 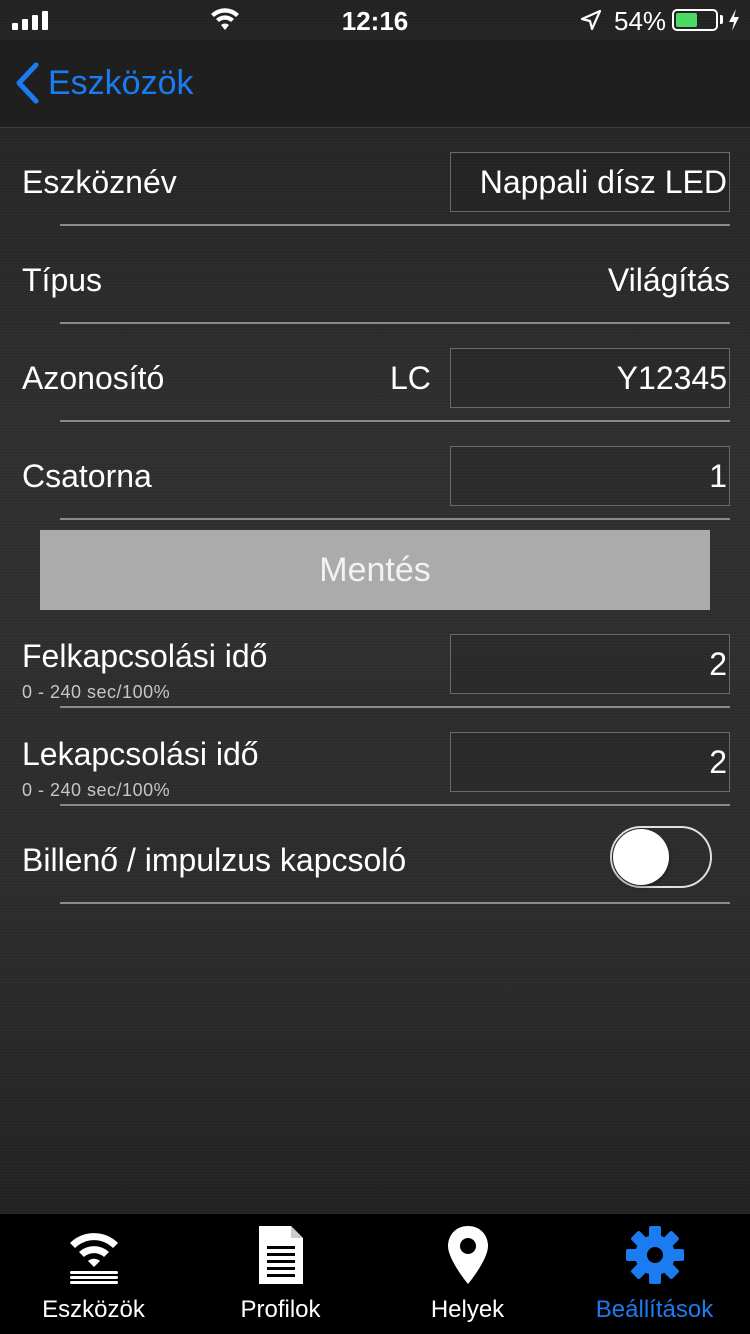 I want to click on battery-fill, so click(x=686, y=20).